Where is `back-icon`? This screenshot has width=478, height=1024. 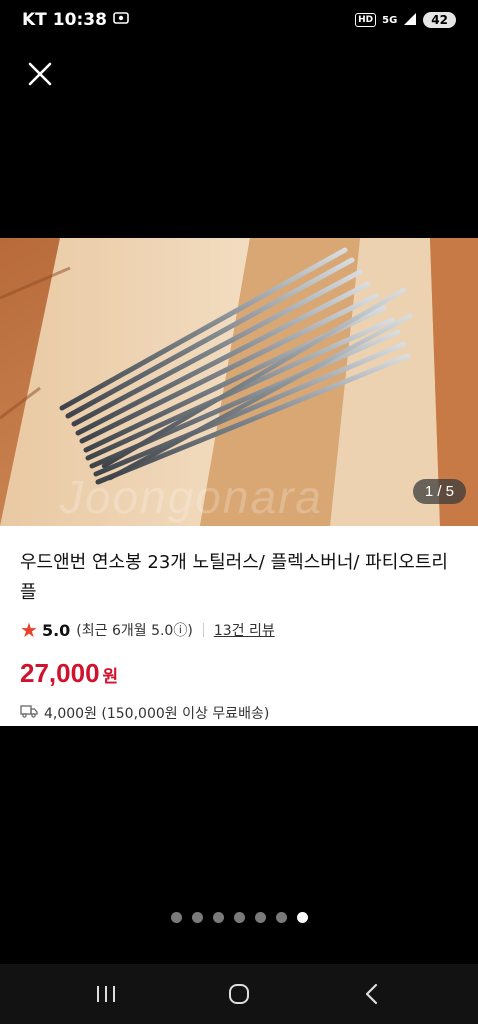 back-icon is located at coordinates (371, 994).